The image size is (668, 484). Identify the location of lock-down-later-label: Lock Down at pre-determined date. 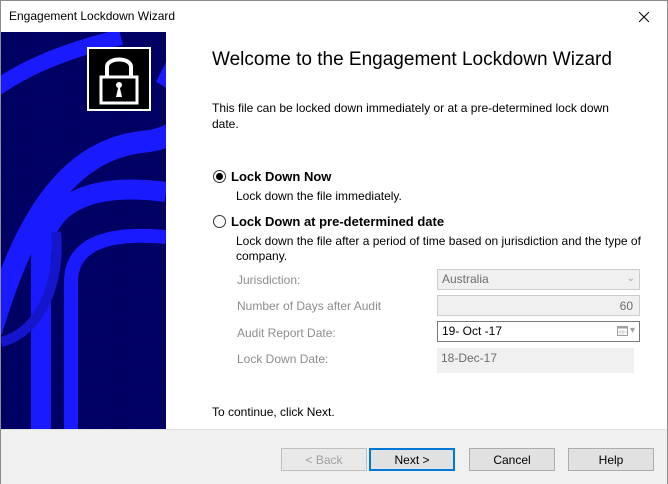
(338, 221).